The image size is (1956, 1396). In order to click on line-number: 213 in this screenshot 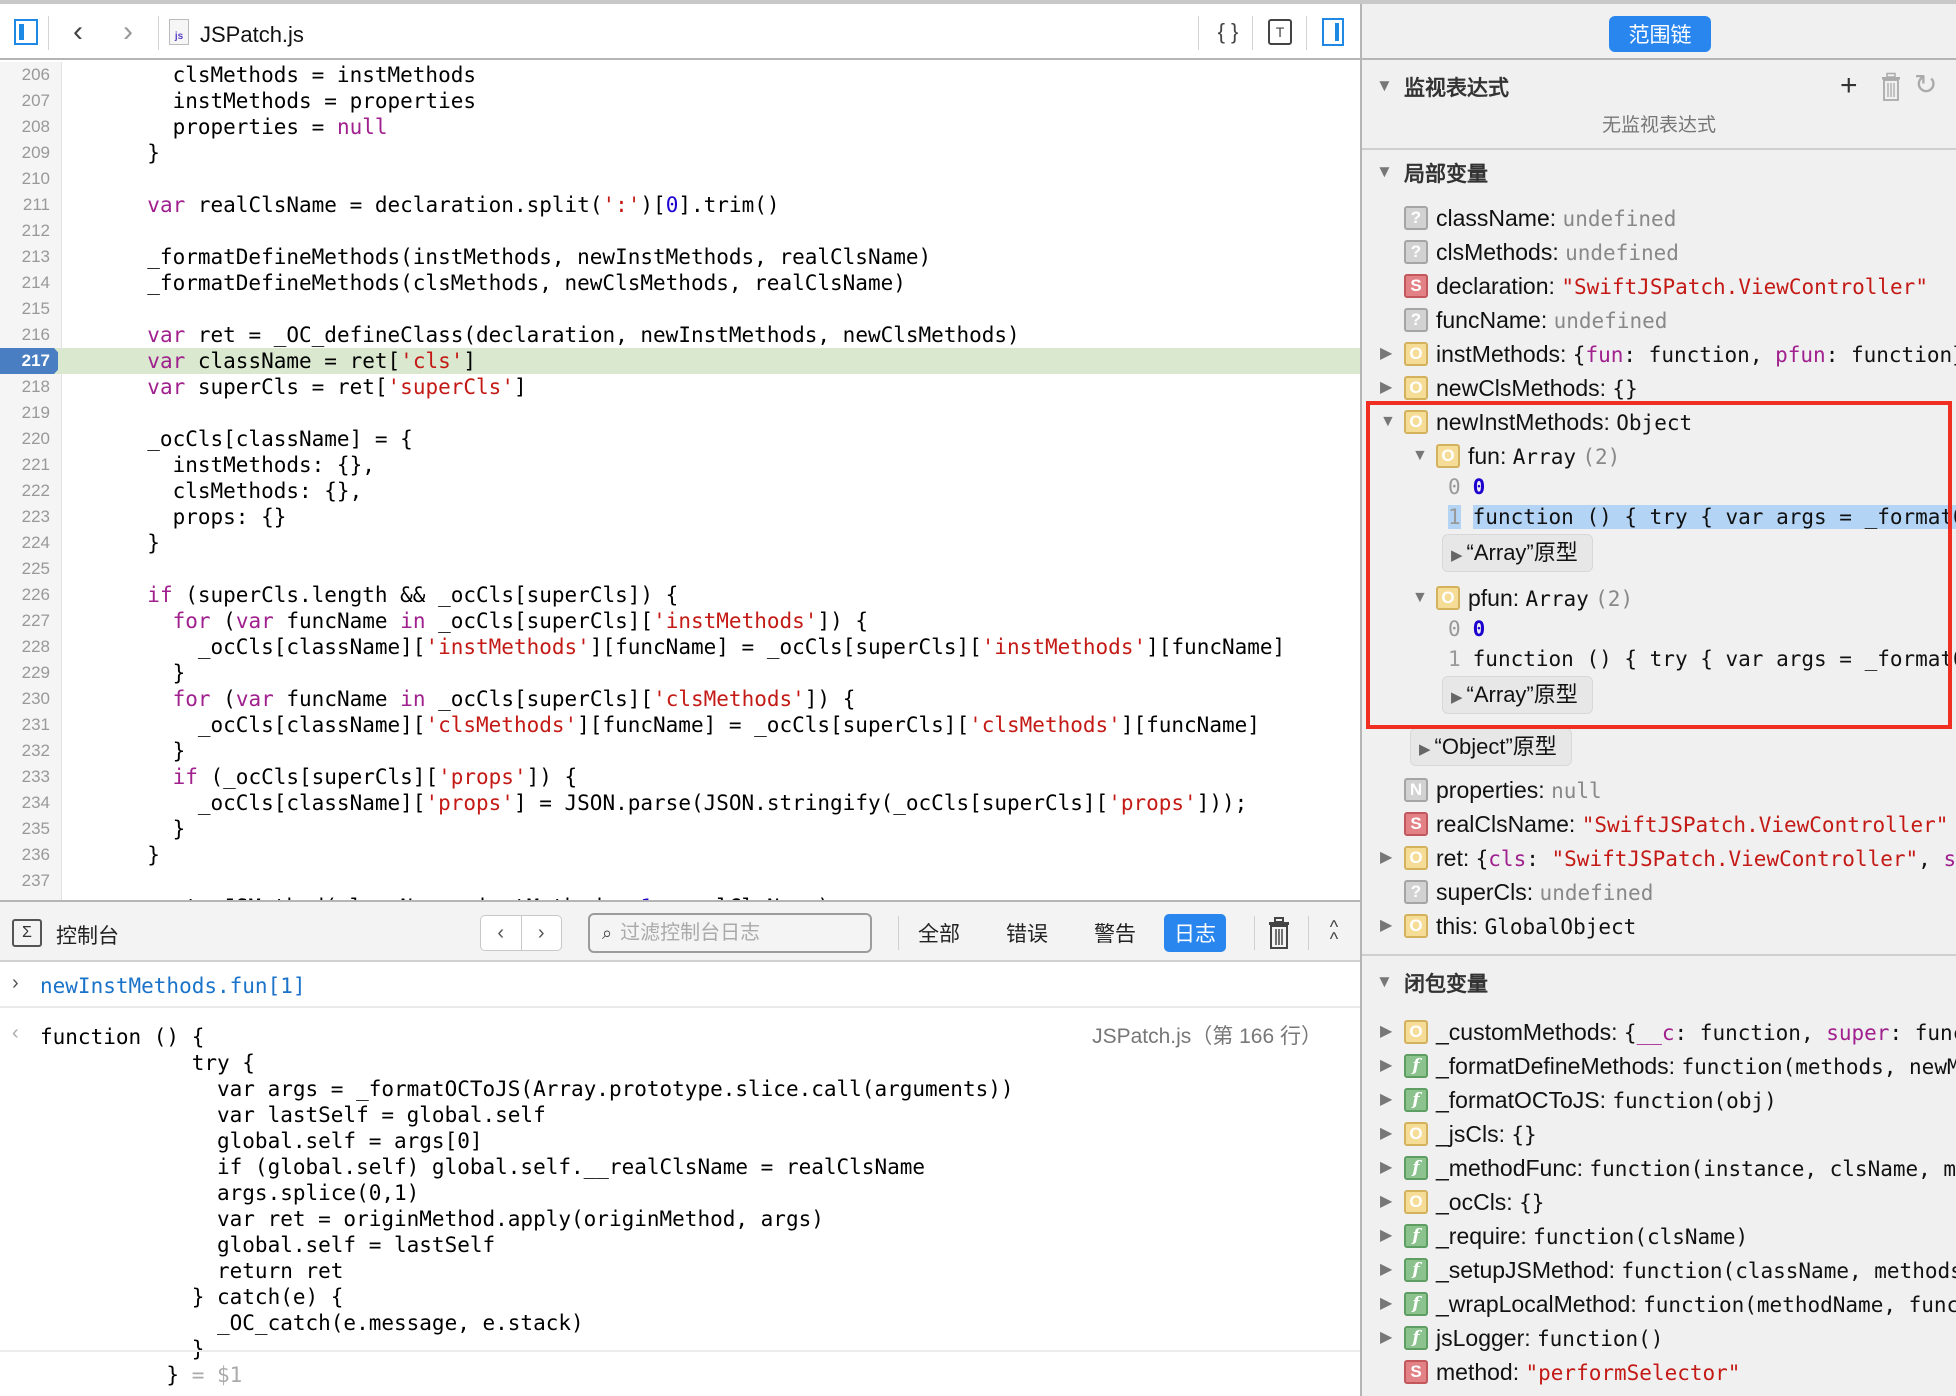, I will do `click(25, 257)`.